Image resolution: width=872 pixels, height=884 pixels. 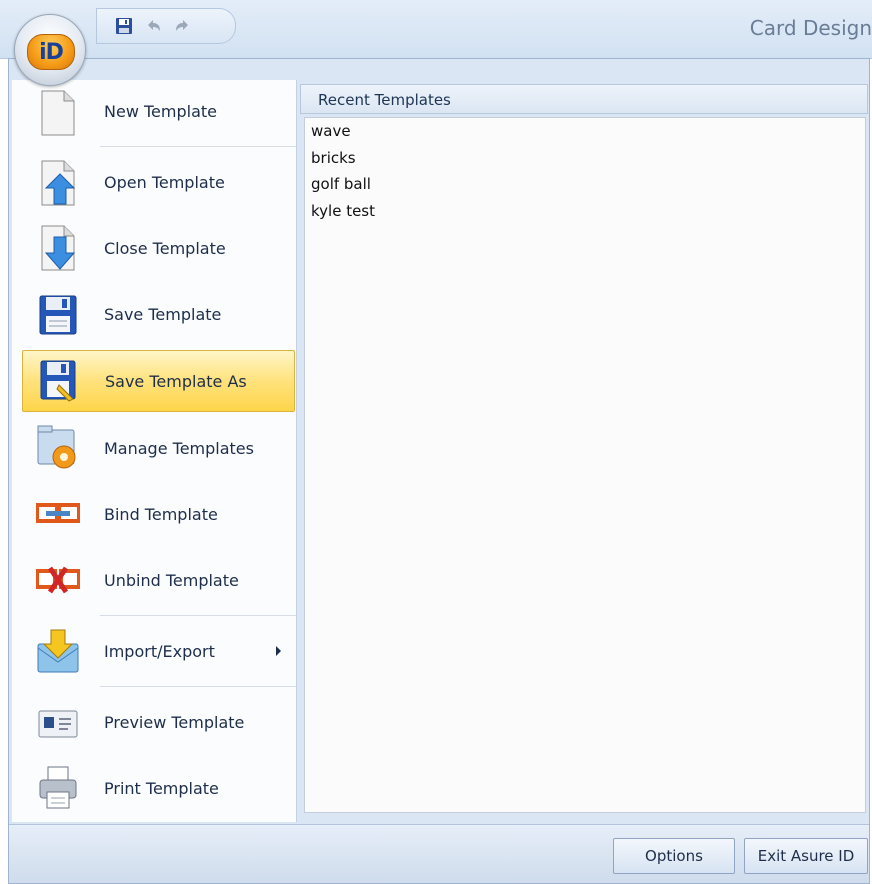 I want to click on new-document-icon, so click(x=58, y=113).